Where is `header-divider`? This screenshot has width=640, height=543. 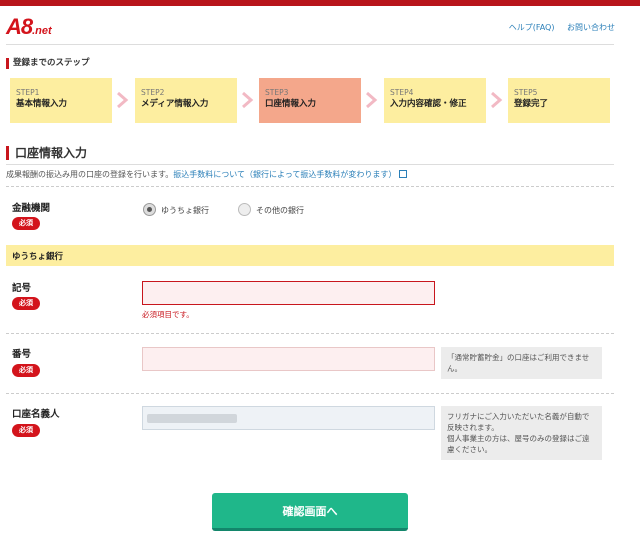 header-divider is located at coordinates (310, 44).